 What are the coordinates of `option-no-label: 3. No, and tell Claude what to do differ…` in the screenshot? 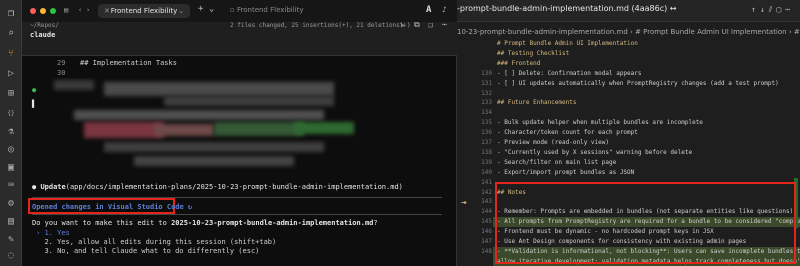 It's located at (152, 251).